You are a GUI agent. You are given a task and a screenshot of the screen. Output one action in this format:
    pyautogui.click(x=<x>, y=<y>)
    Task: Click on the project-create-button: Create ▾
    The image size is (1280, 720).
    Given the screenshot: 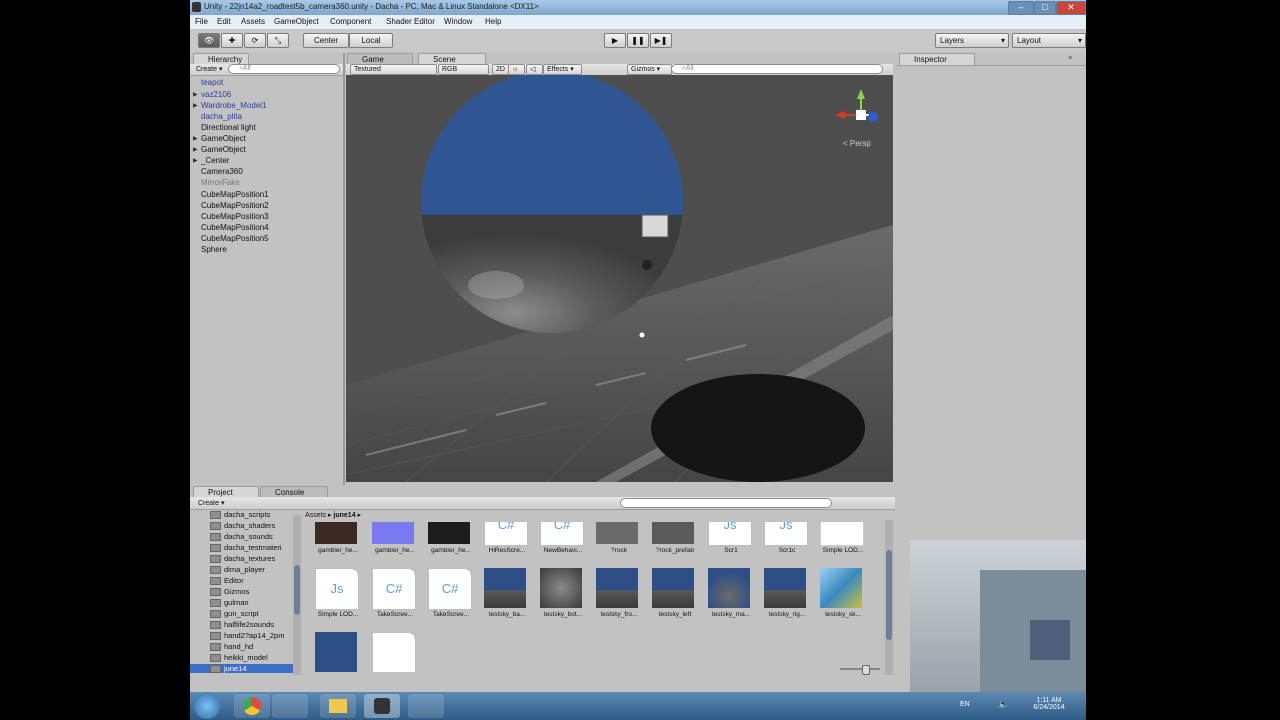 What is the action you would take?
    pyautogui.click(x=211, y=503)
    